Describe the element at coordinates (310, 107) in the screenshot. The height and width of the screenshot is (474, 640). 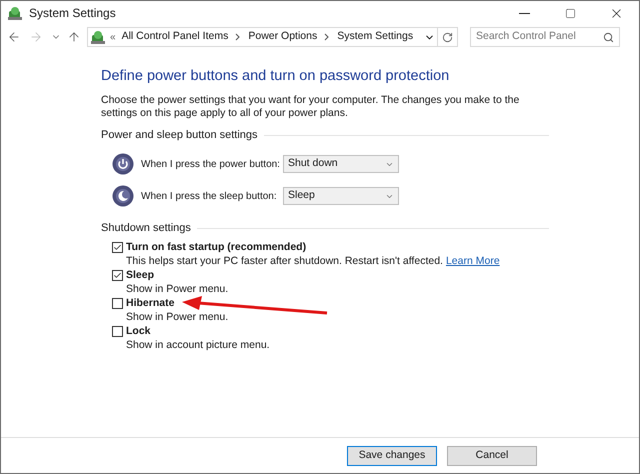
I see `page-description: Choose the power settings that you want for your computer. The changes you make to the settings on this page apply to all of your power plans.` at that location.